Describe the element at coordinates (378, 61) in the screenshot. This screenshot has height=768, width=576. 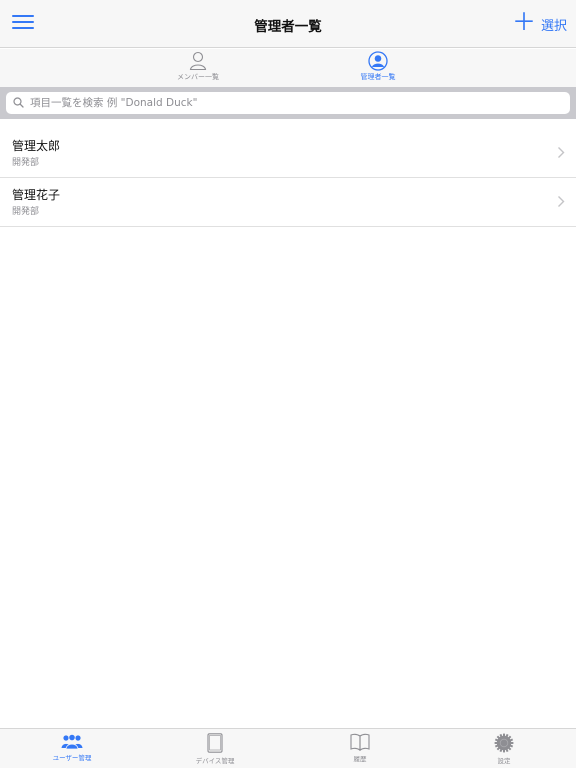
I see `person-circle-icon` at that location.